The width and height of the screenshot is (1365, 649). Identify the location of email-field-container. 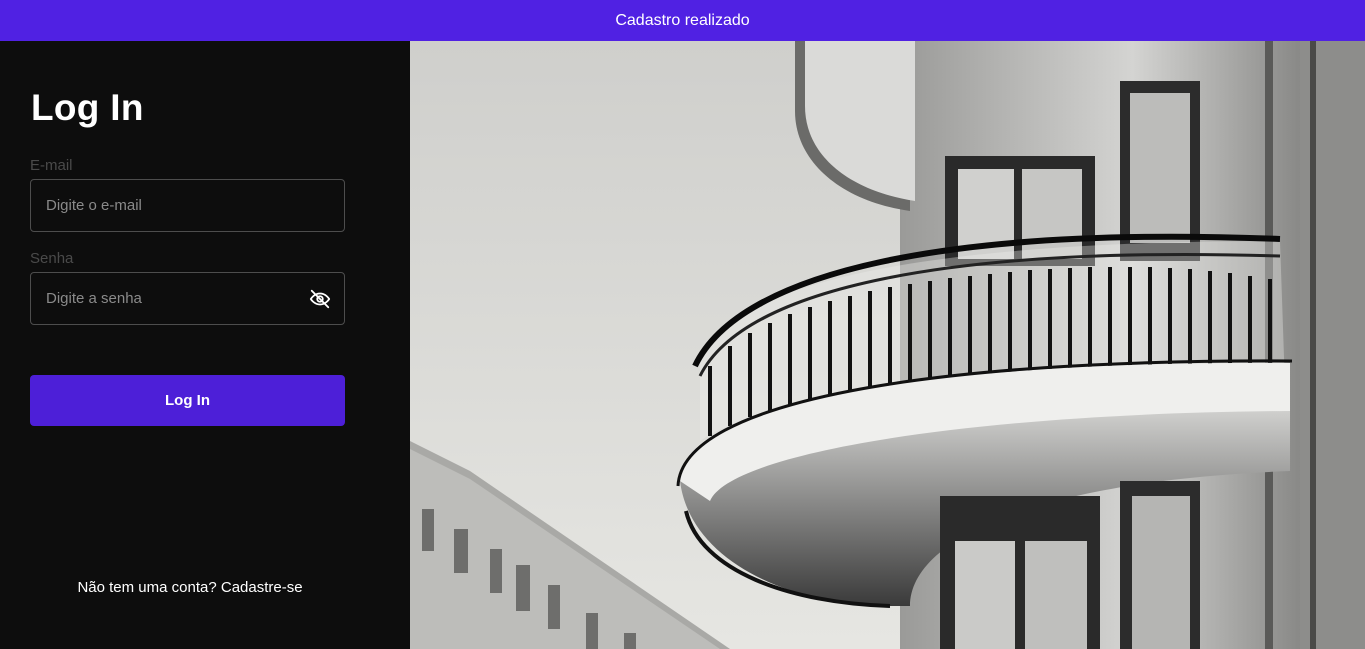
(187, 205).